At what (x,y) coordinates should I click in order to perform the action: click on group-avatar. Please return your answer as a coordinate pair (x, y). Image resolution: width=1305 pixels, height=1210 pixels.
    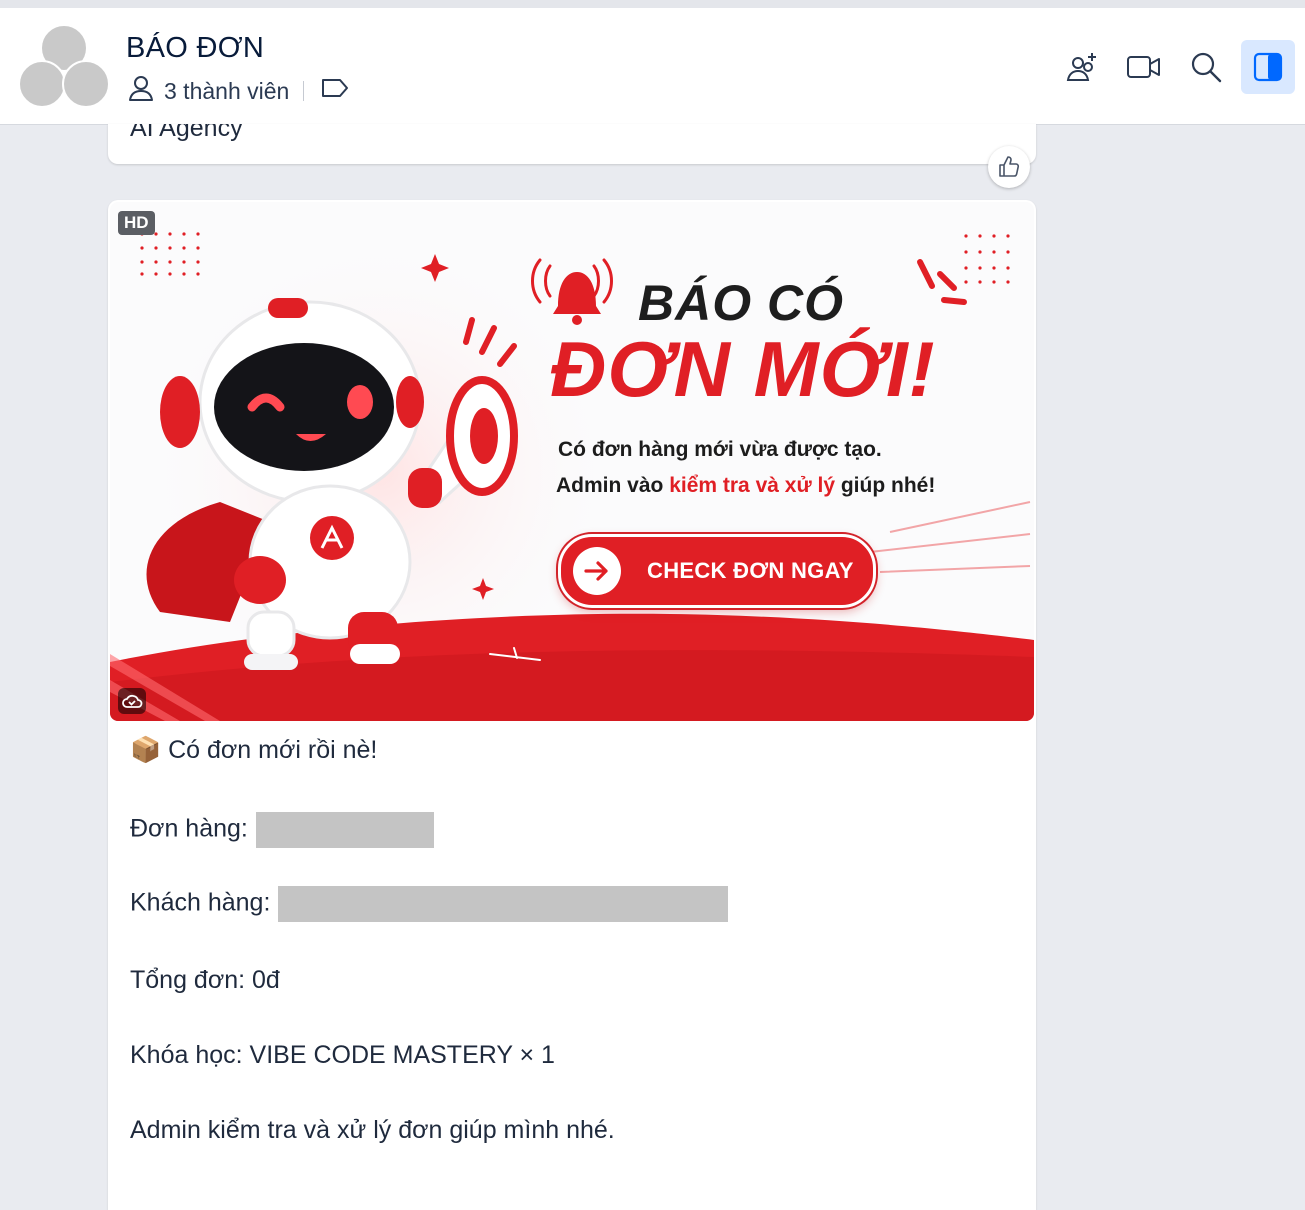
    Looking at the image, I should click on (64, 67).